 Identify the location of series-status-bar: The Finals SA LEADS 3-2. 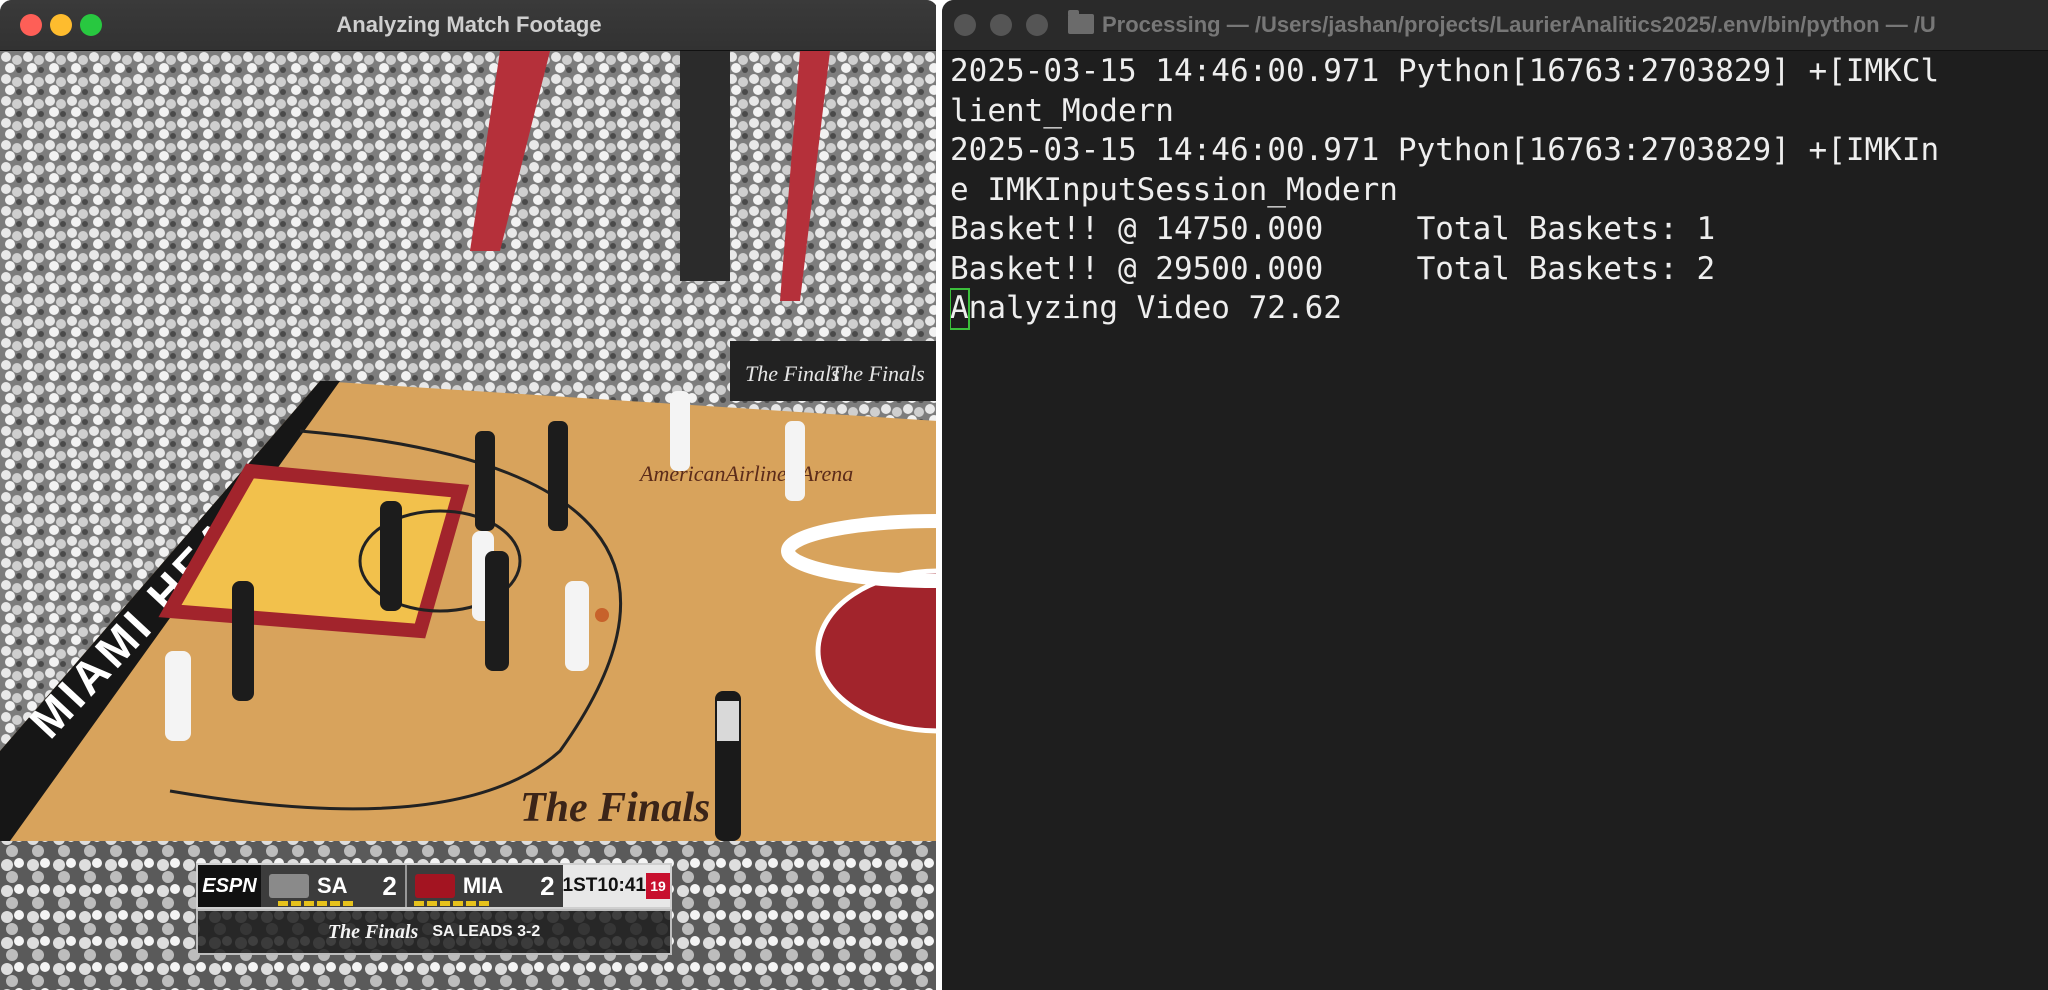
(434, 928).